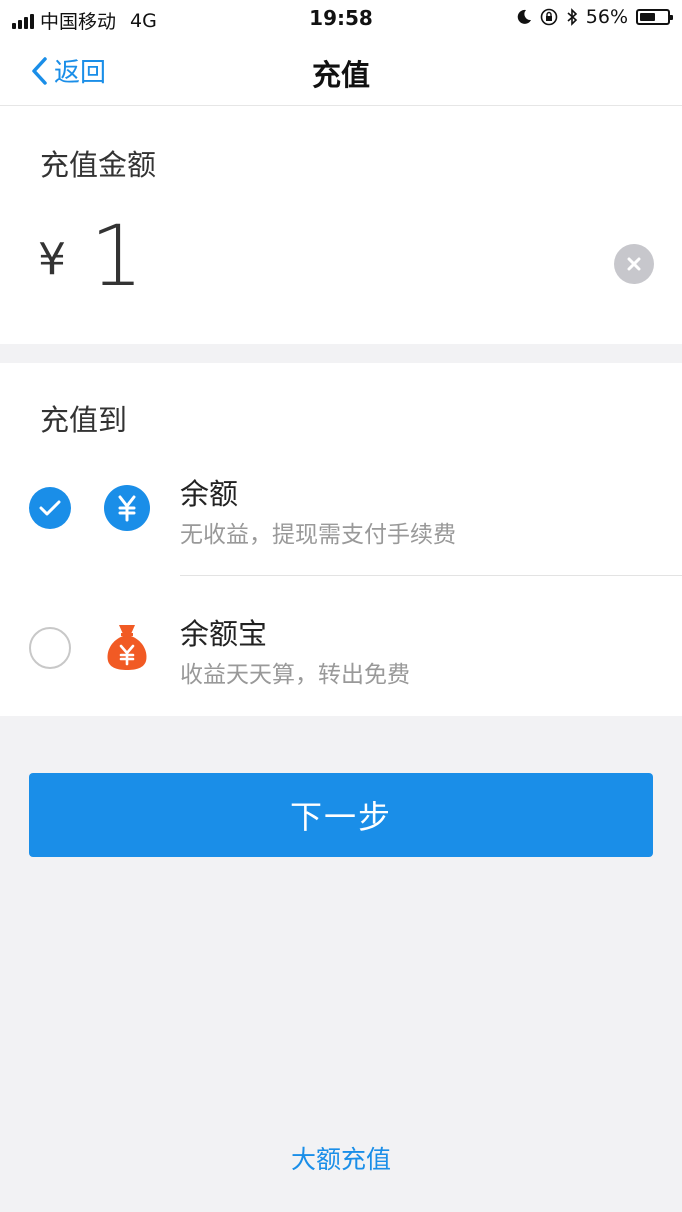  I want to click on clear-button, so click(634, 264).